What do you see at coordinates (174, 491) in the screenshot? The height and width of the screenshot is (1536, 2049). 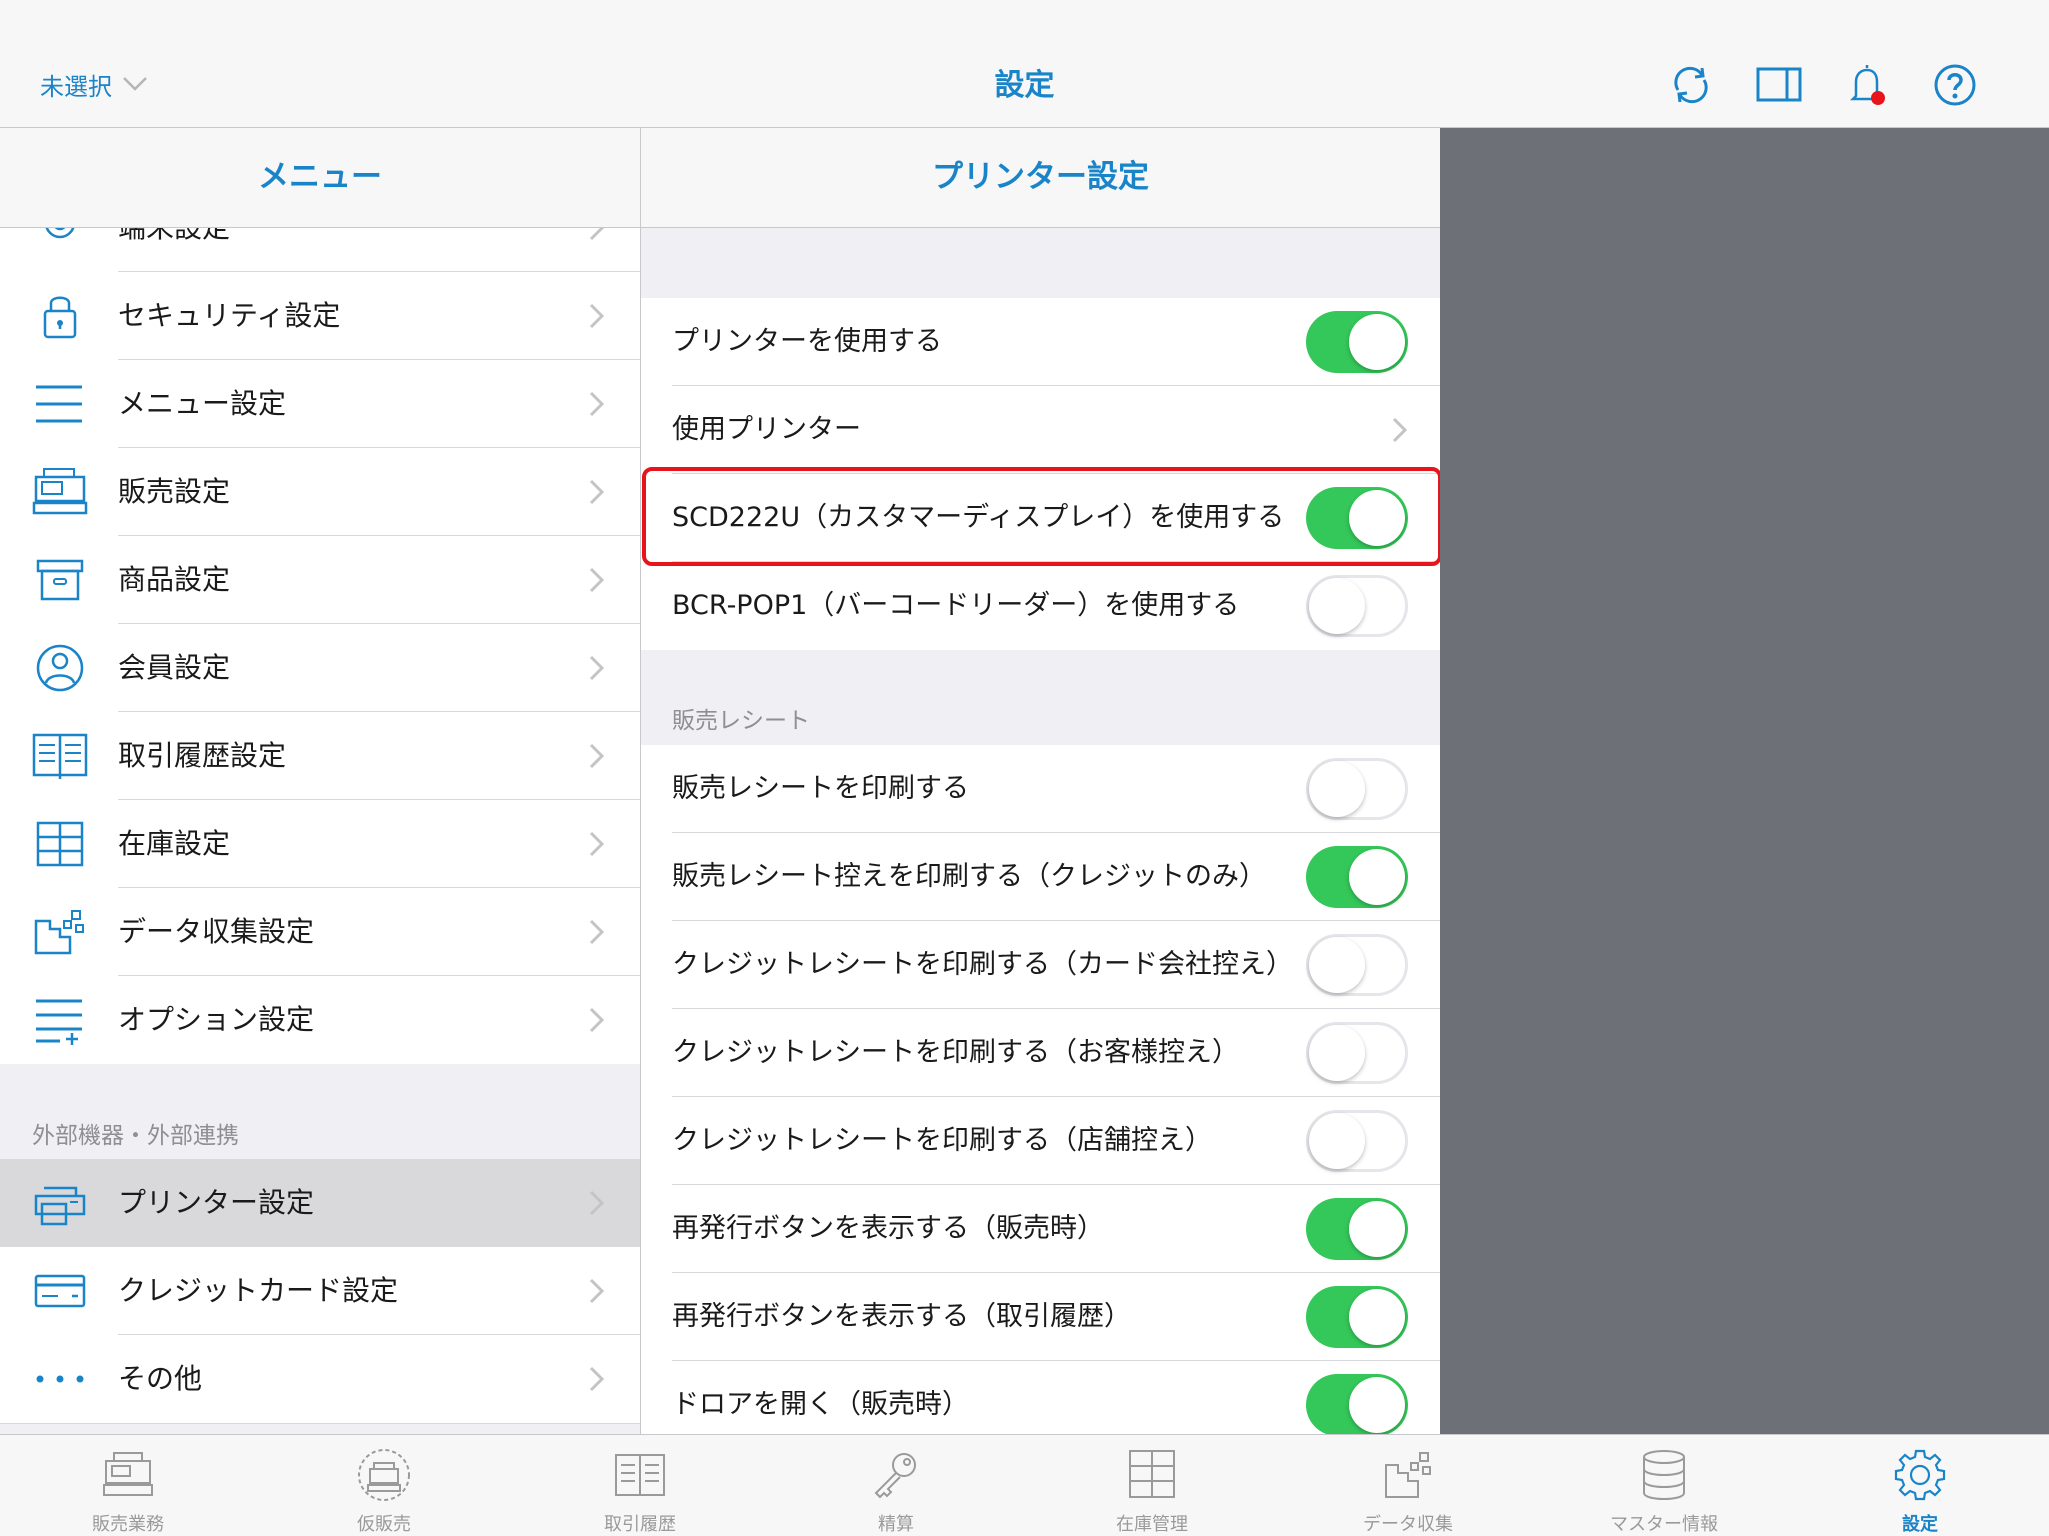 I see `menu-item-label: 販売設定` at bounding box center [174, 491].